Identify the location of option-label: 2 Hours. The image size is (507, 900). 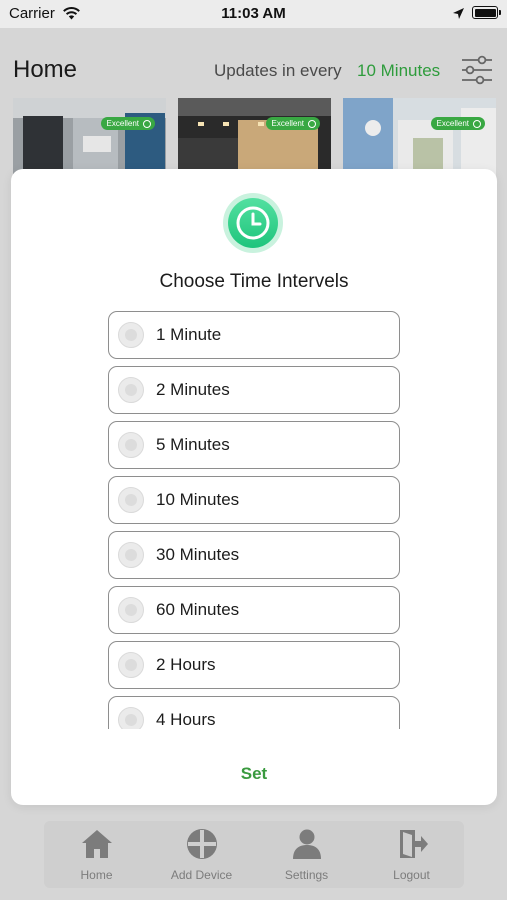
(186, 664).